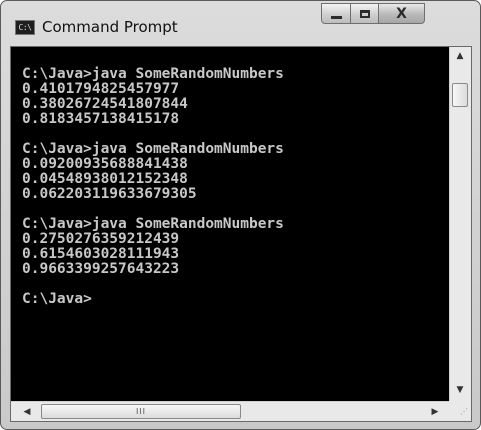 The height and width of the screenshot is (430, 481). What do you see at coordinates (460, 411) in the screenshot?
I see `resize-grip-icon: ⋰` at bounding box center [460, 411].